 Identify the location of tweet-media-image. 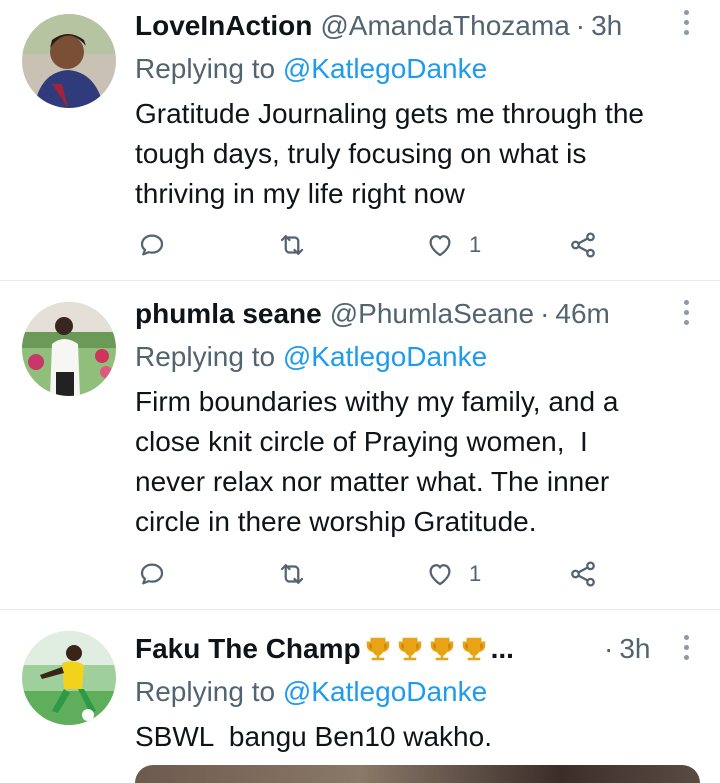
(417, 774).